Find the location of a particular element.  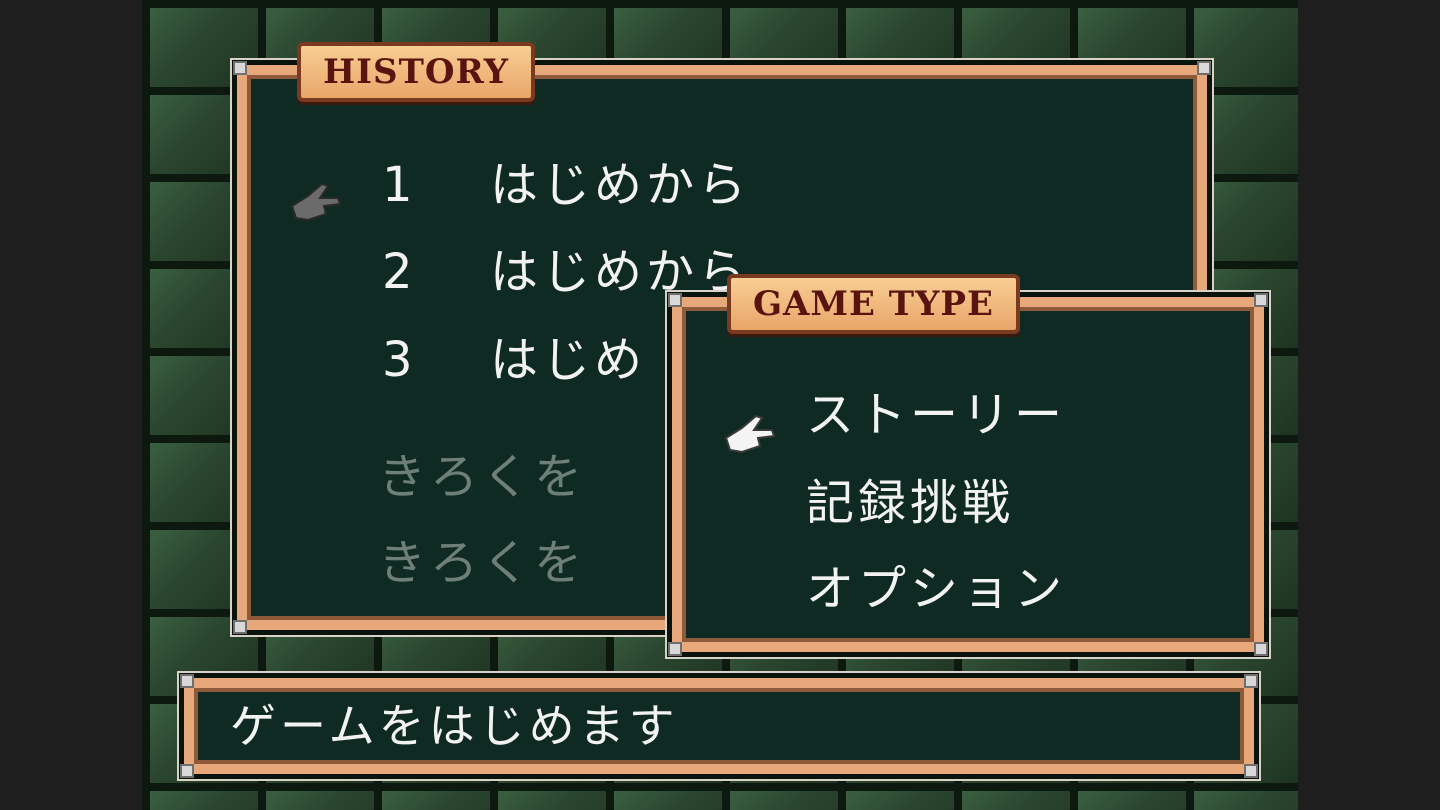

history-slot-1: 1 はじめから is located at coordinates (566, 180).